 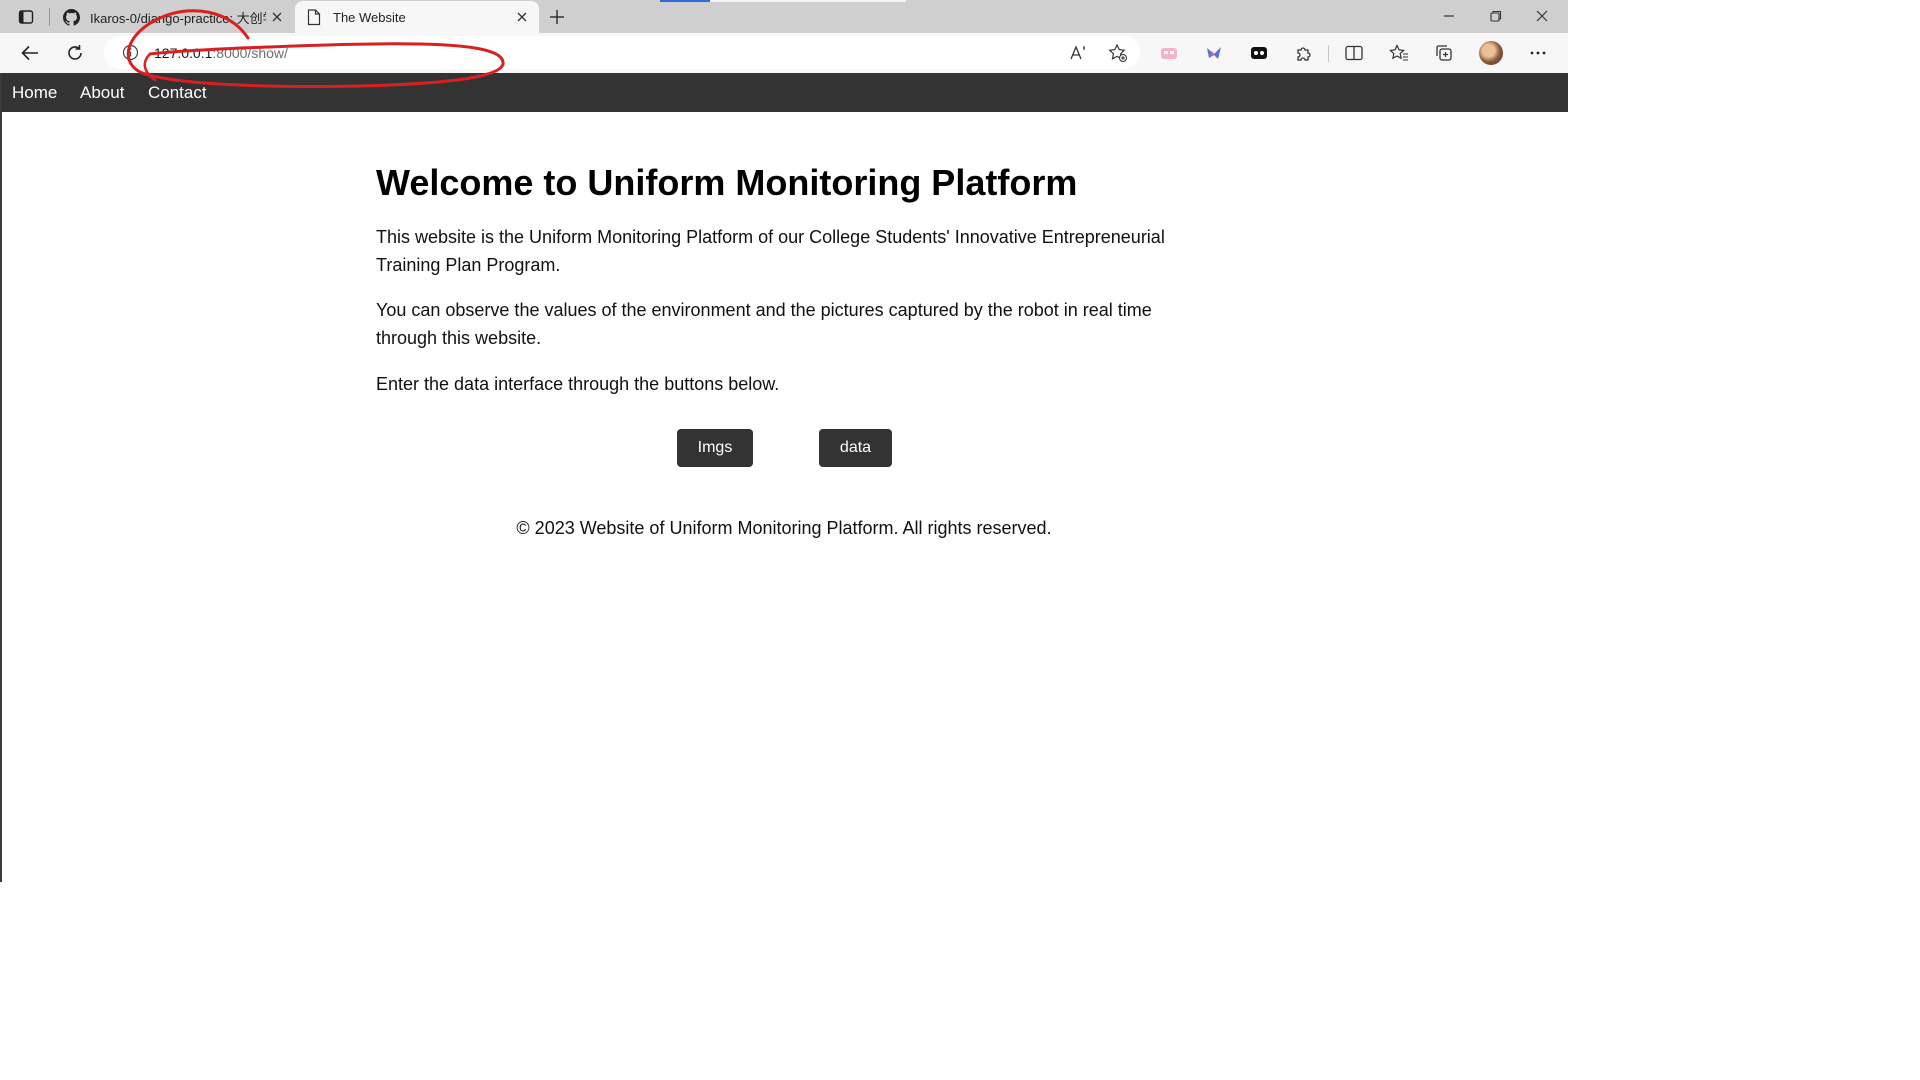 What do you see at coordinates (178, 18) in the screenshot?
I see `tab-title: Ikaros-0/django-practice: 大创学` at bounding box center [178, 18].